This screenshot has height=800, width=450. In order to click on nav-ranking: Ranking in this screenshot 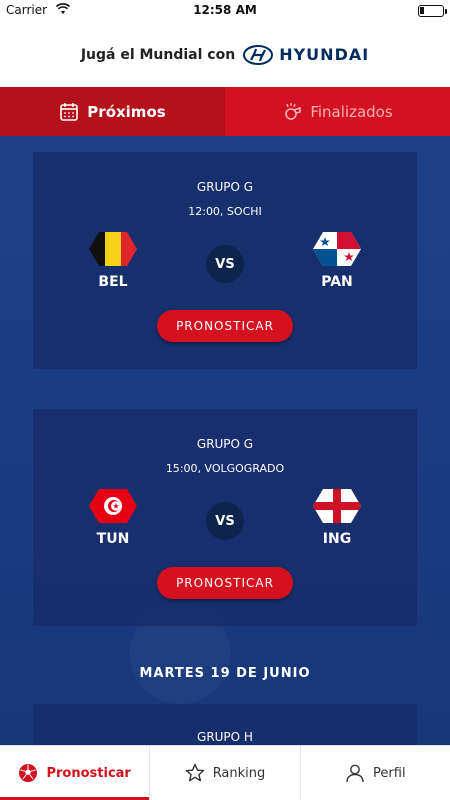, I will do `click(225, 773)`.